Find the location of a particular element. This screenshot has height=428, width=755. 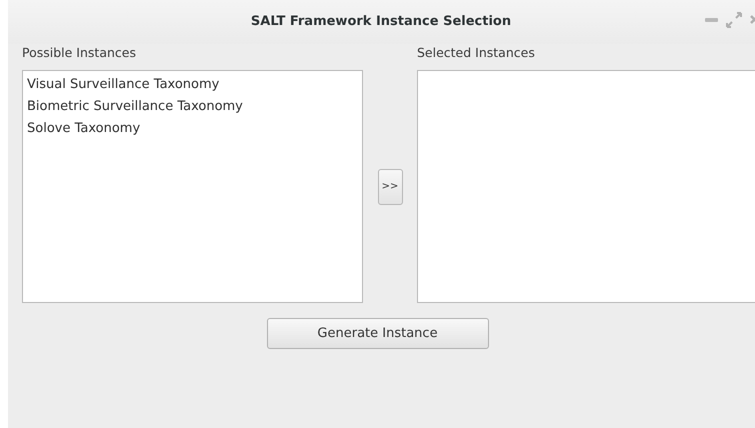

list-item: Solove Taxonomy is located at coordinates (192, 129).